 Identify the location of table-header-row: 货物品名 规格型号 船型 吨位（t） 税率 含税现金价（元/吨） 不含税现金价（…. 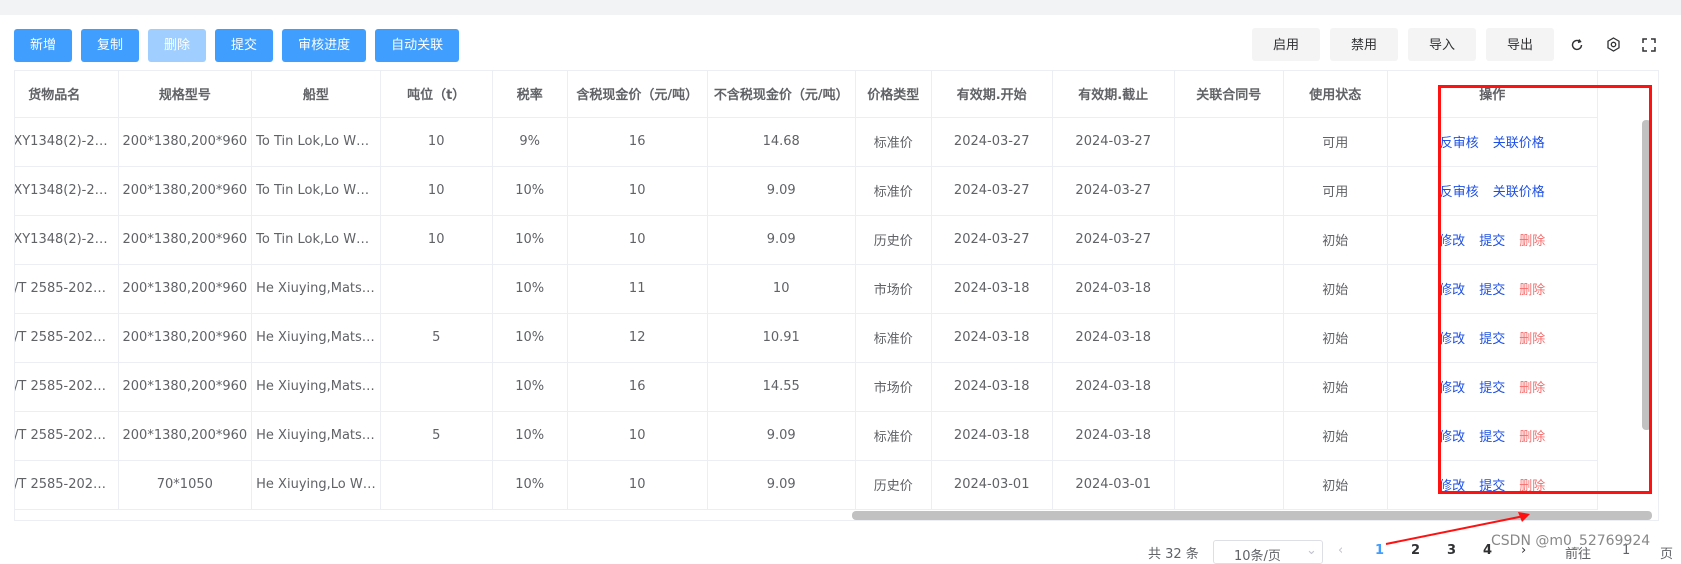
(806, 94).